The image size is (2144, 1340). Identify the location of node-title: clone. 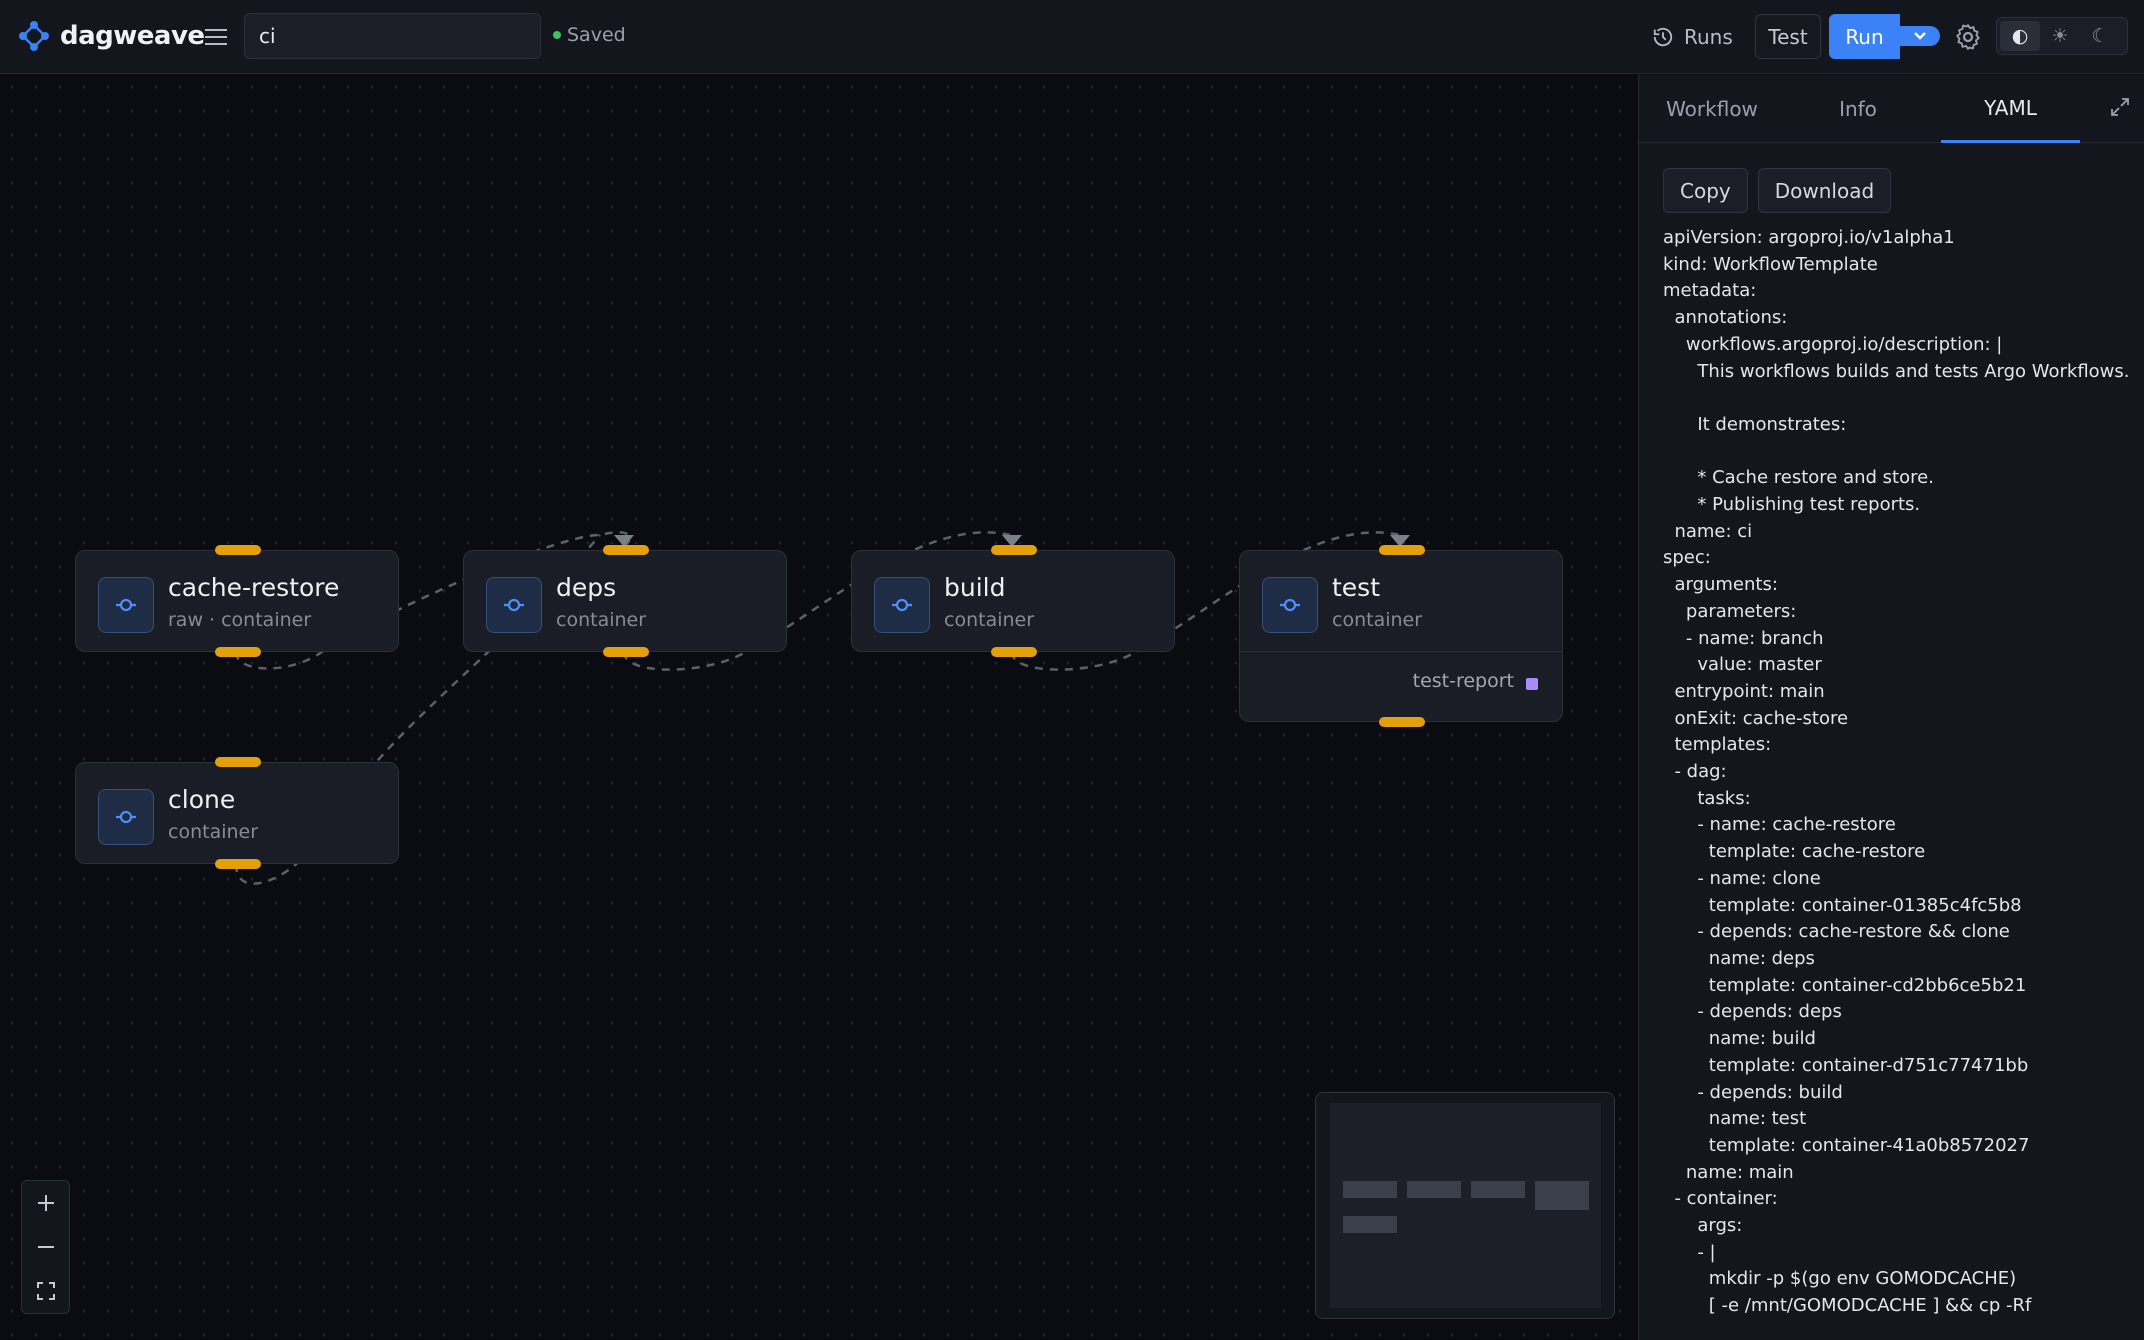
(202, 799).